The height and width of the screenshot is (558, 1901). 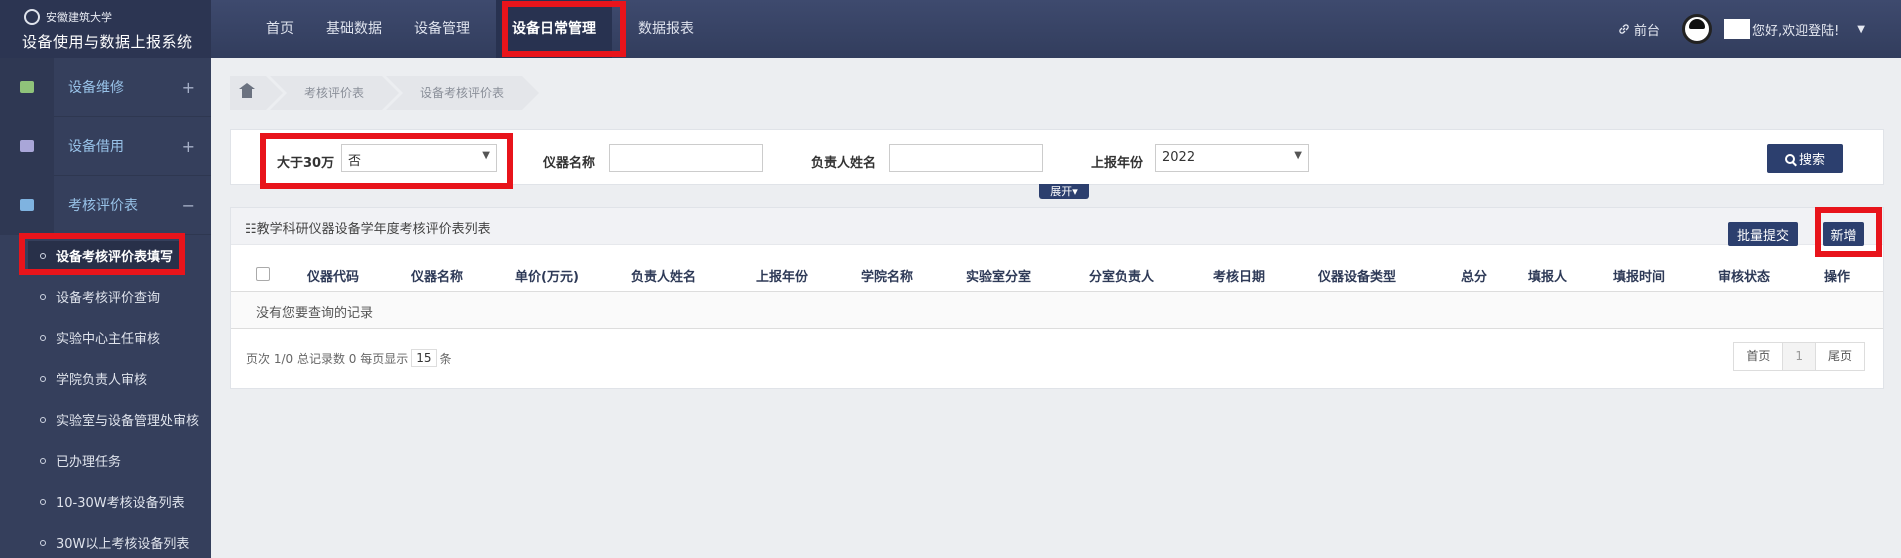 I want to click on column-header: 实验室分室, so click(x=998, y=275).